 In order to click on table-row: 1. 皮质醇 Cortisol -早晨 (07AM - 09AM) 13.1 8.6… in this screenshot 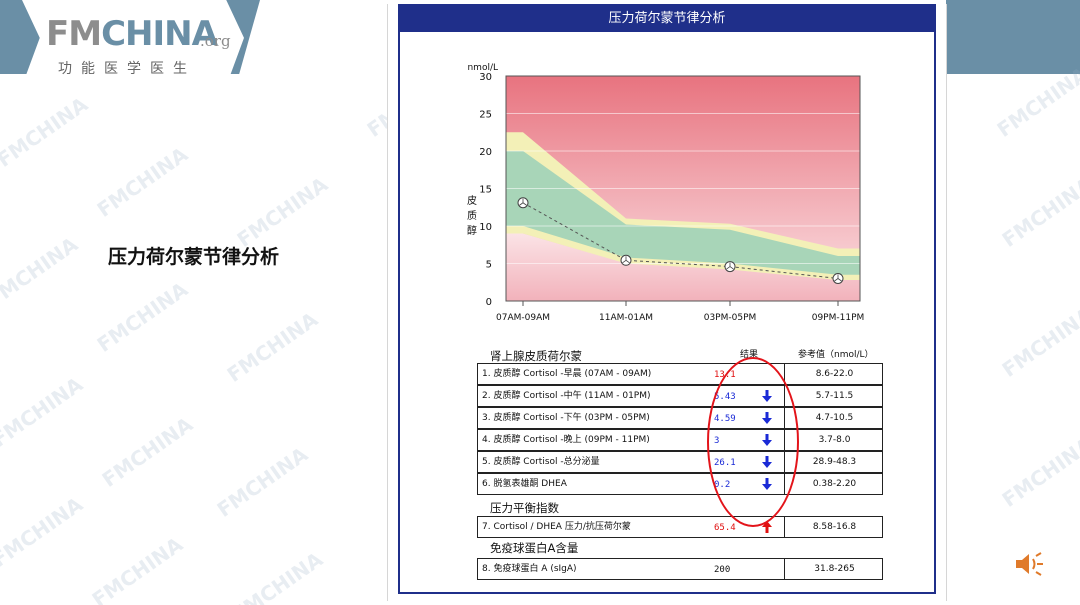, I will do `click(680, 374)`.